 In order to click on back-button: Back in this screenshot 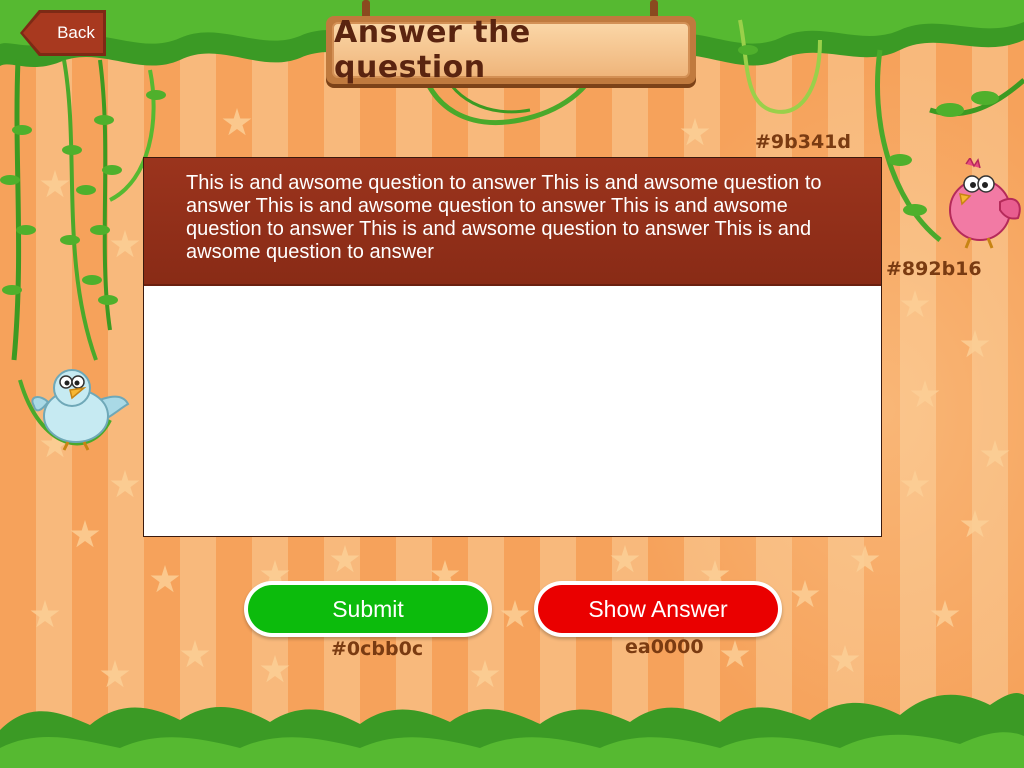, I will do `click(63, 33)`.